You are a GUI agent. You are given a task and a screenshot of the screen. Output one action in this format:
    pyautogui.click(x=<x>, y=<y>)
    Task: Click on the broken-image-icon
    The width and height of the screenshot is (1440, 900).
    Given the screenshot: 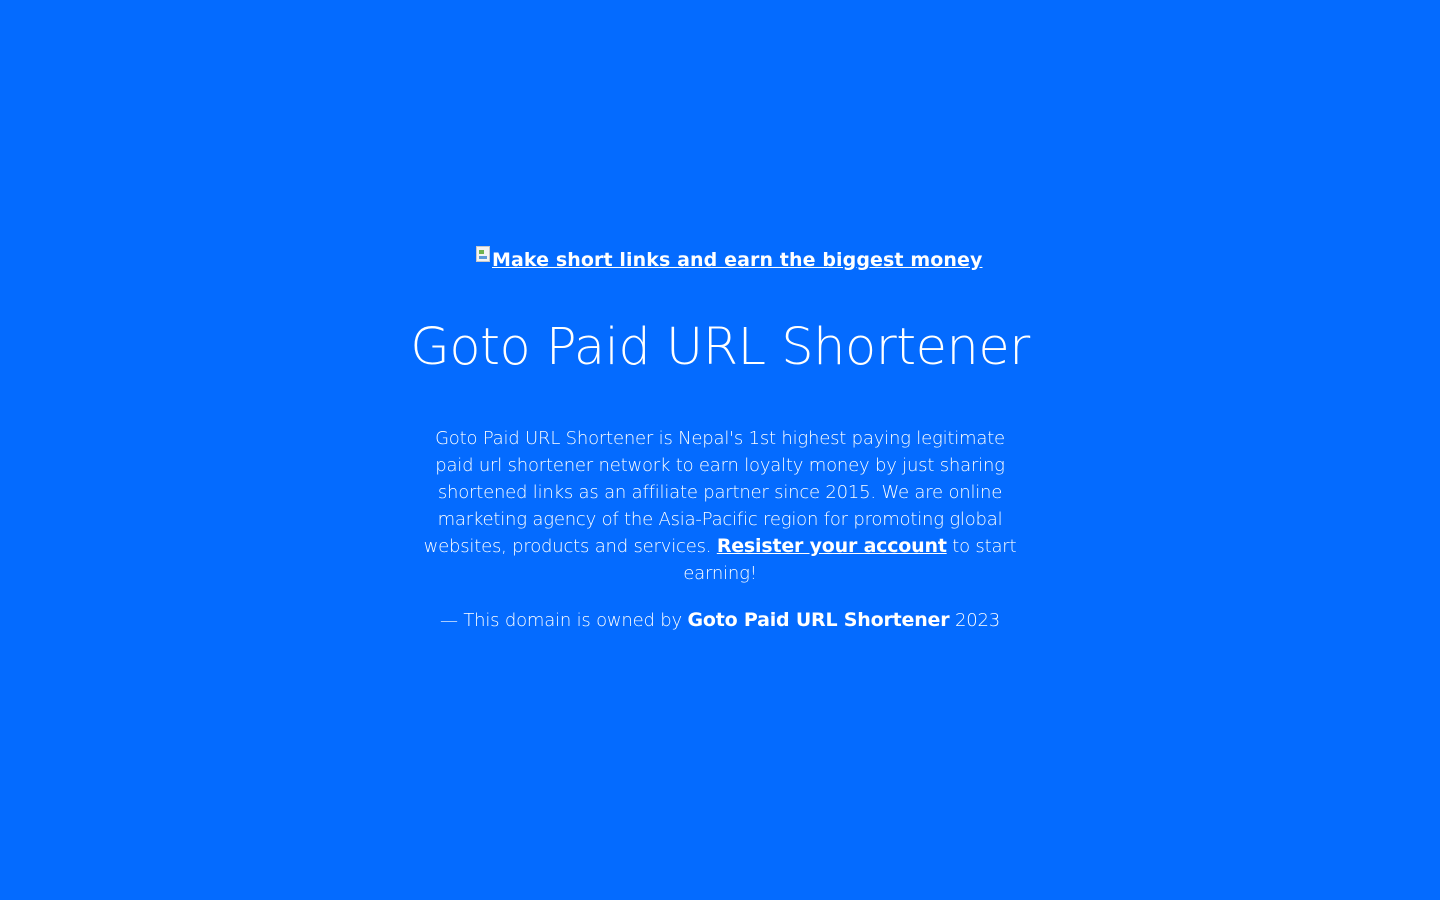 What is the action you would take?
    pyautogui.click(x=483, y=254)
    